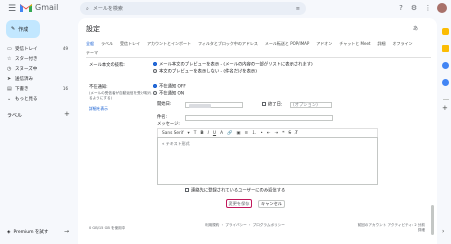 The width and height of the screenshot is (451, 244). What do you see at coordinates (445, 31) in the screenshot?
I see `calendar-icon` at bounding box center [445, 31].